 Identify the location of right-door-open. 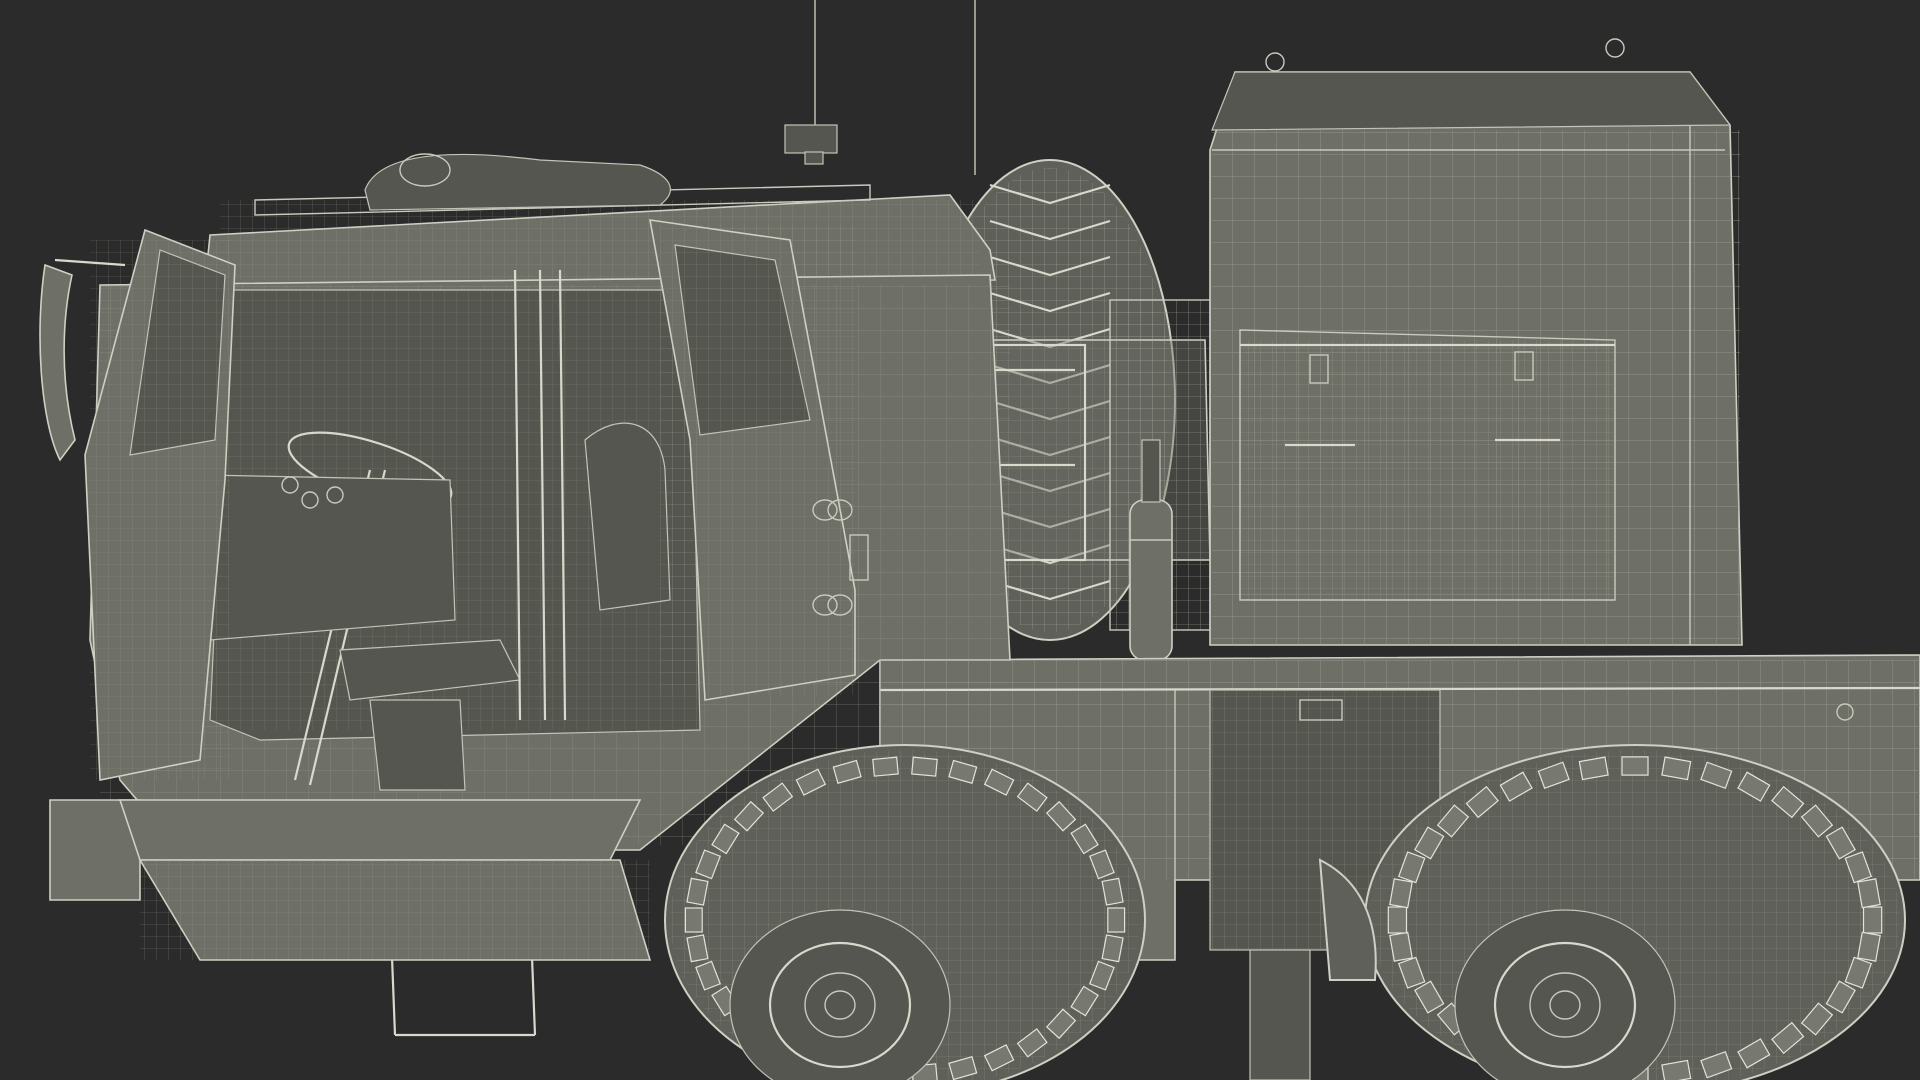
(759, 460).